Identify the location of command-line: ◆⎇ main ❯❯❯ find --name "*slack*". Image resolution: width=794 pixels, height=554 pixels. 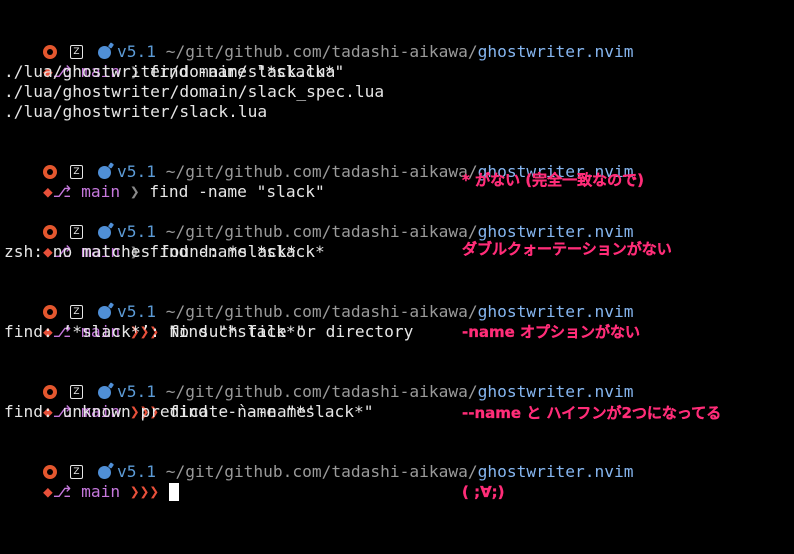
(399, 401).